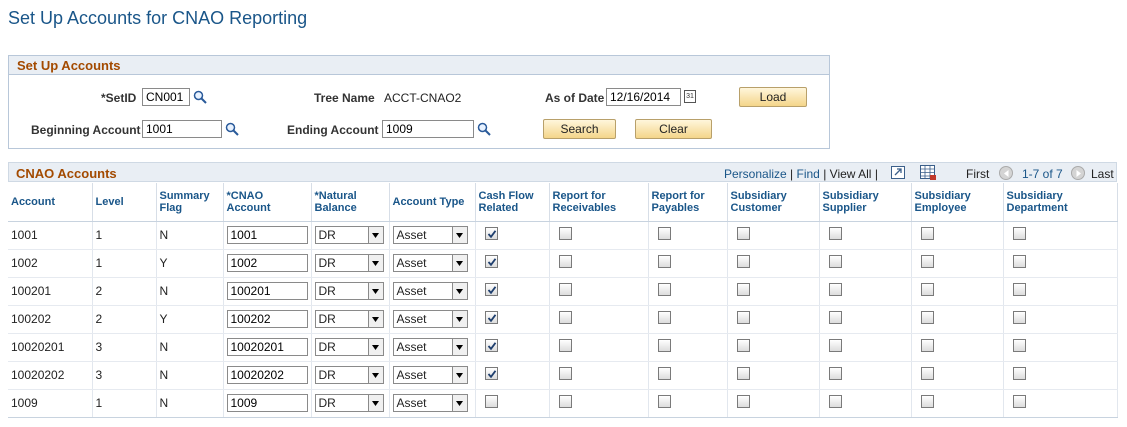 The image size is (1127, 427). I want to click on search-button: Search, so click(579, 129).